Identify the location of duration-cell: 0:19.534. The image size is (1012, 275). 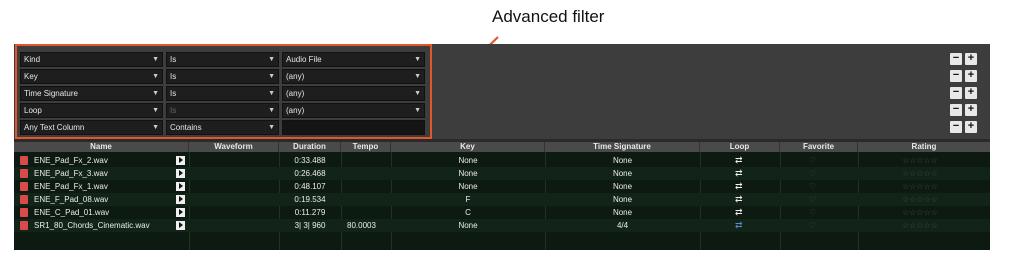
(310, 199).